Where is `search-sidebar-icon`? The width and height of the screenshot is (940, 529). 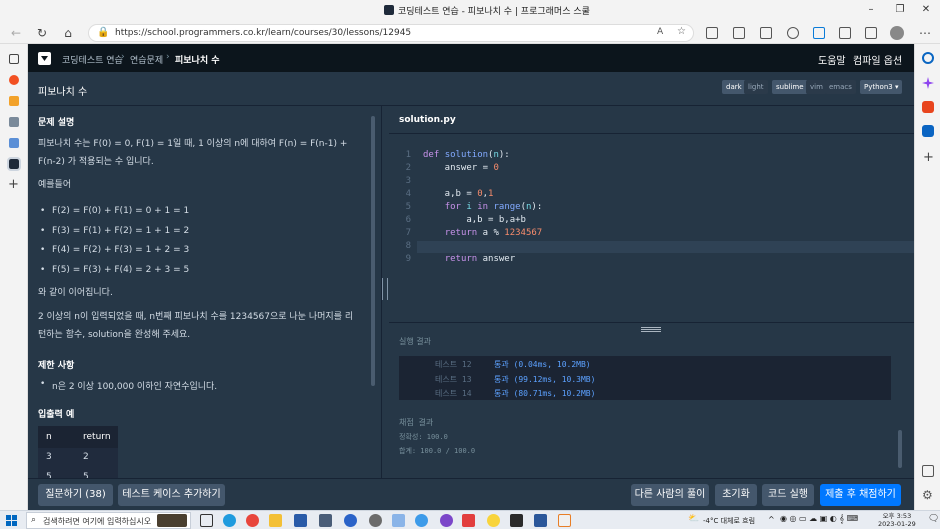
search-sidebar-icon is located at coordinates (928, 58).